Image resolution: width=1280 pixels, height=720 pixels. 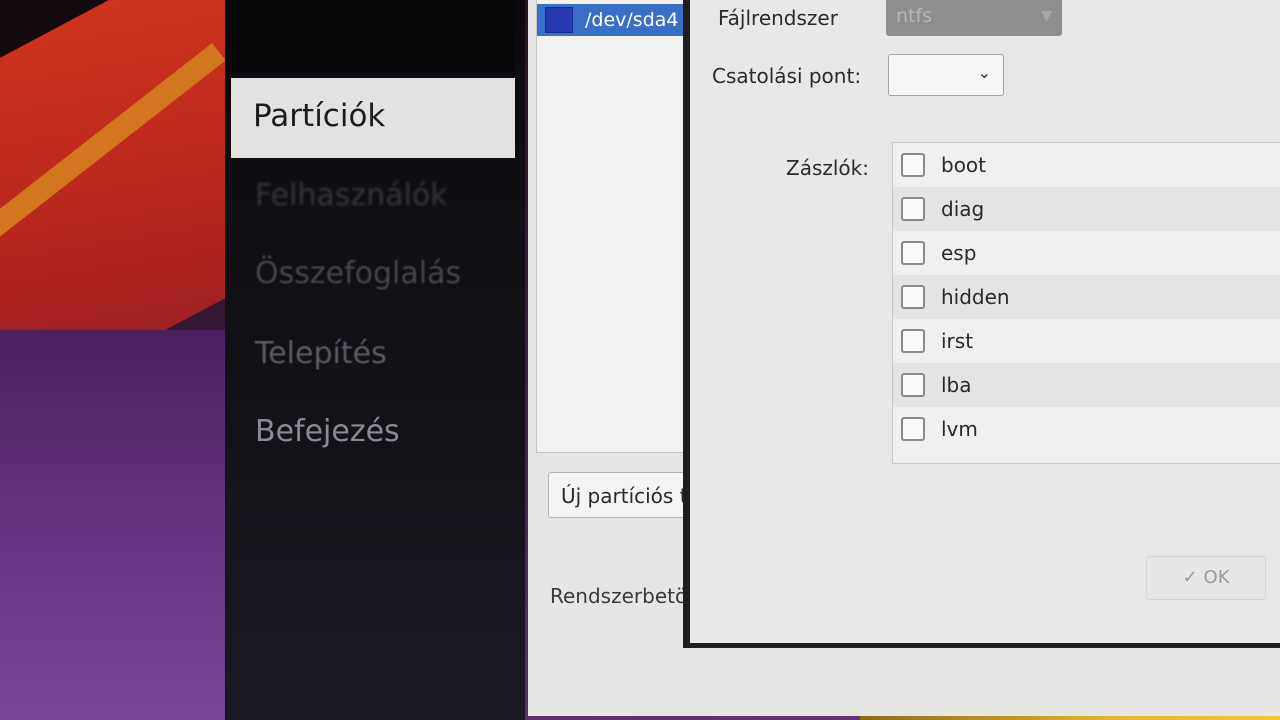 What do you see at coordinates (1086, 385) in the screenshot?
I see `flag-row-lba: lba` at bounding box center [1086, 385].